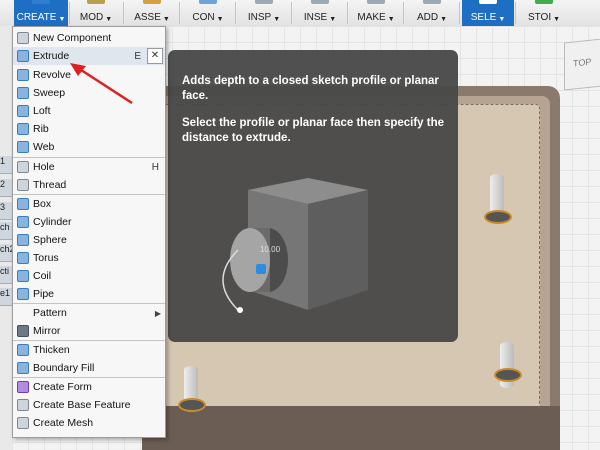 The height and width of the screenshot is (450, 600). I want to click on menu-item-label: Create Mesh, so click(63, 423).